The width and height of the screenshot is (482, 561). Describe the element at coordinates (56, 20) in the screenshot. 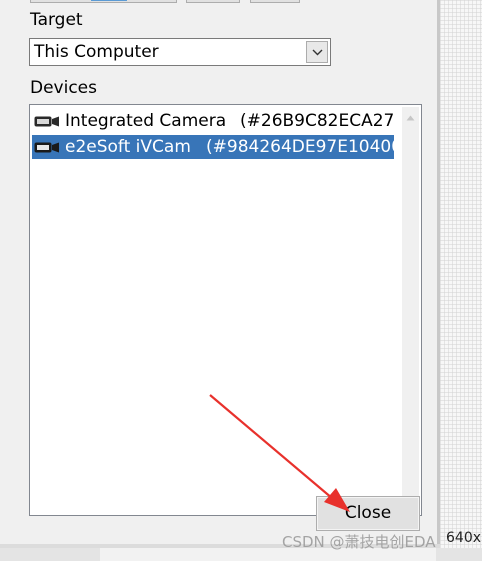

I see `target-label: Target` at that location.